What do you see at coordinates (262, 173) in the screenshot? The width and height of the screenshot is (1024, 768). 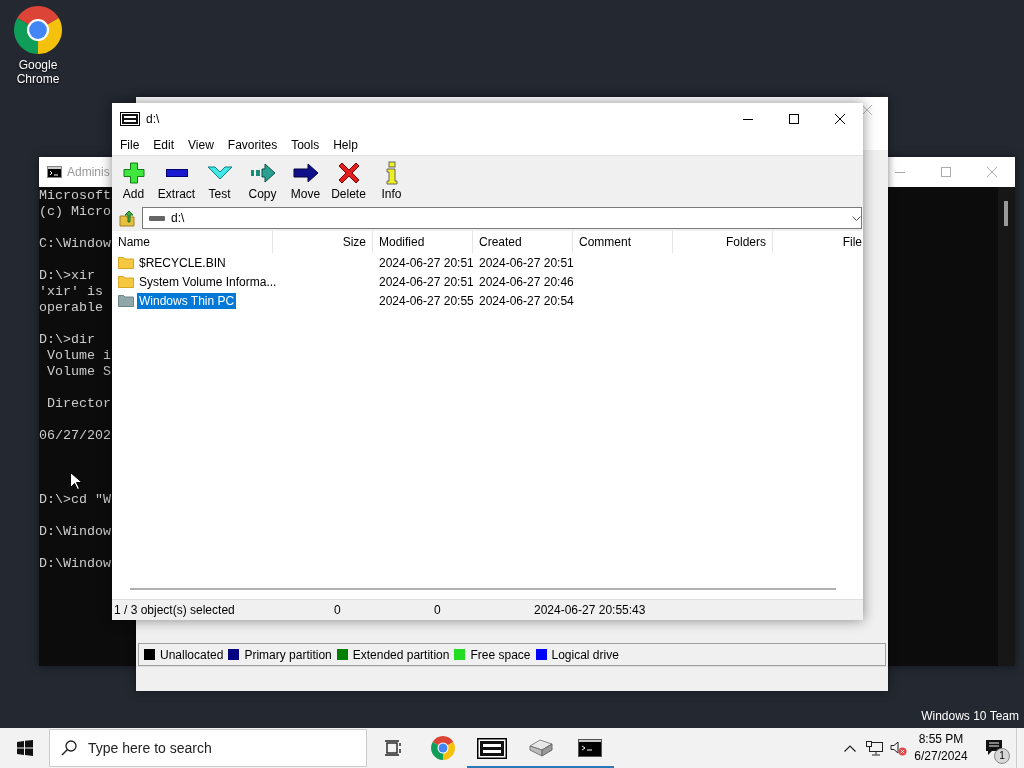 I see `dashed-arrow-icon` at bounding box center [262, 173].